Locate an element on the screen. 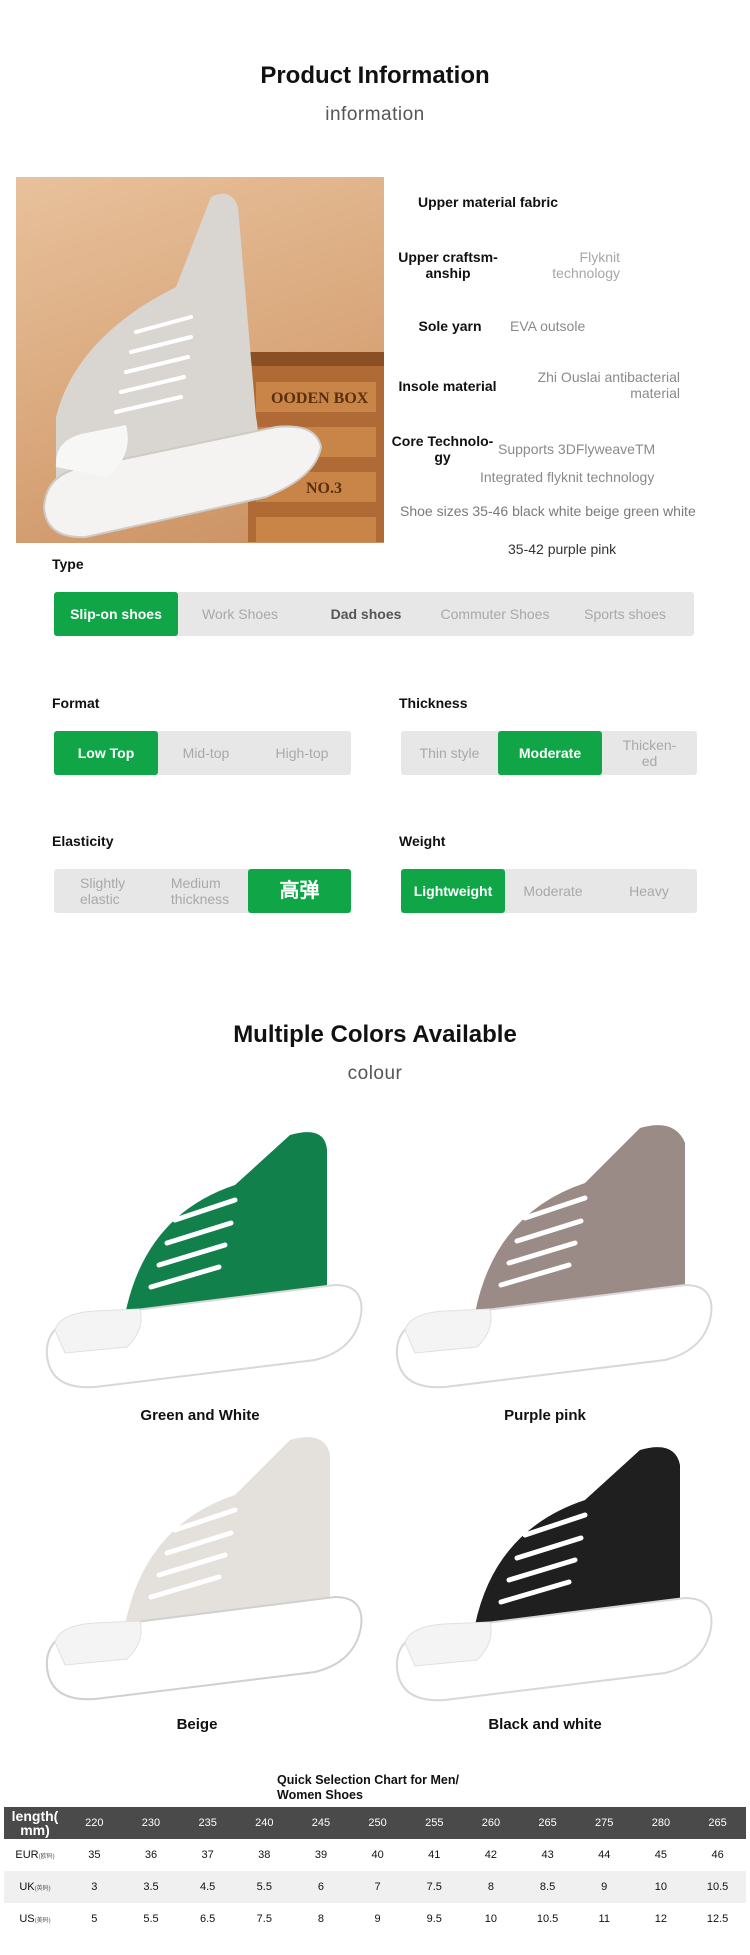 The image size is (750, 1955). color-caption-green-white: Green and White is located at coordinates (200, 1415).